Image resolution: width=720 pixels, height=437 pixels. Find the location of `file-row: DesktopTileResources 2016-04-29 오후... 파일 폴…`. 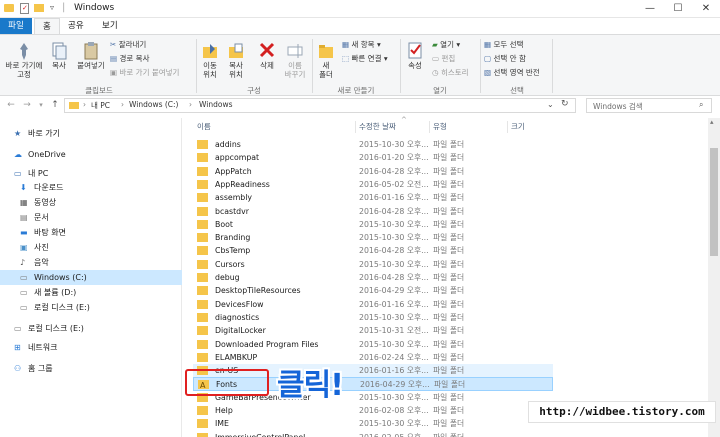

file-row: DesktopTileResources 2016-04-29 오후... 파일 폴… is located at coordinates (373, 290).